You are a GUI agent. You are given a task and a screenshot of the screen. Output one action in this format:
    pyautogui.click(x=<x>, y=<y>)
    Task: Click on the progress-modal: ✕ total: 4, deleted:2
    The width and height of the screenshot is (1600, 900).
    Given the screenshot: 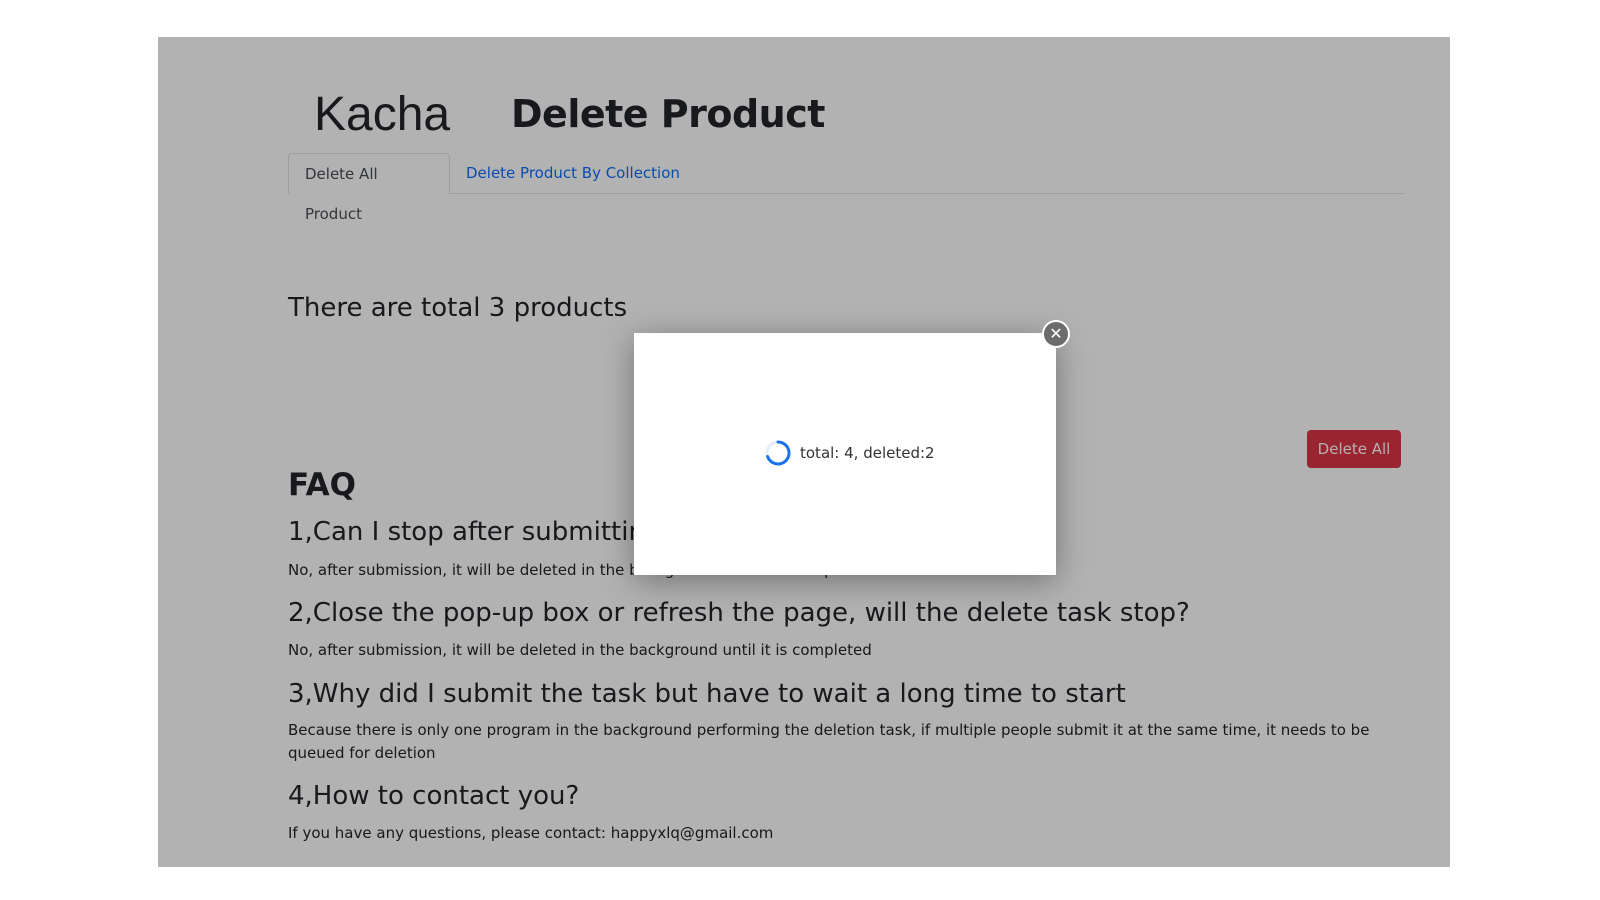 What is the action you would take?
    pyautogui.click(x=852, y=447)
    